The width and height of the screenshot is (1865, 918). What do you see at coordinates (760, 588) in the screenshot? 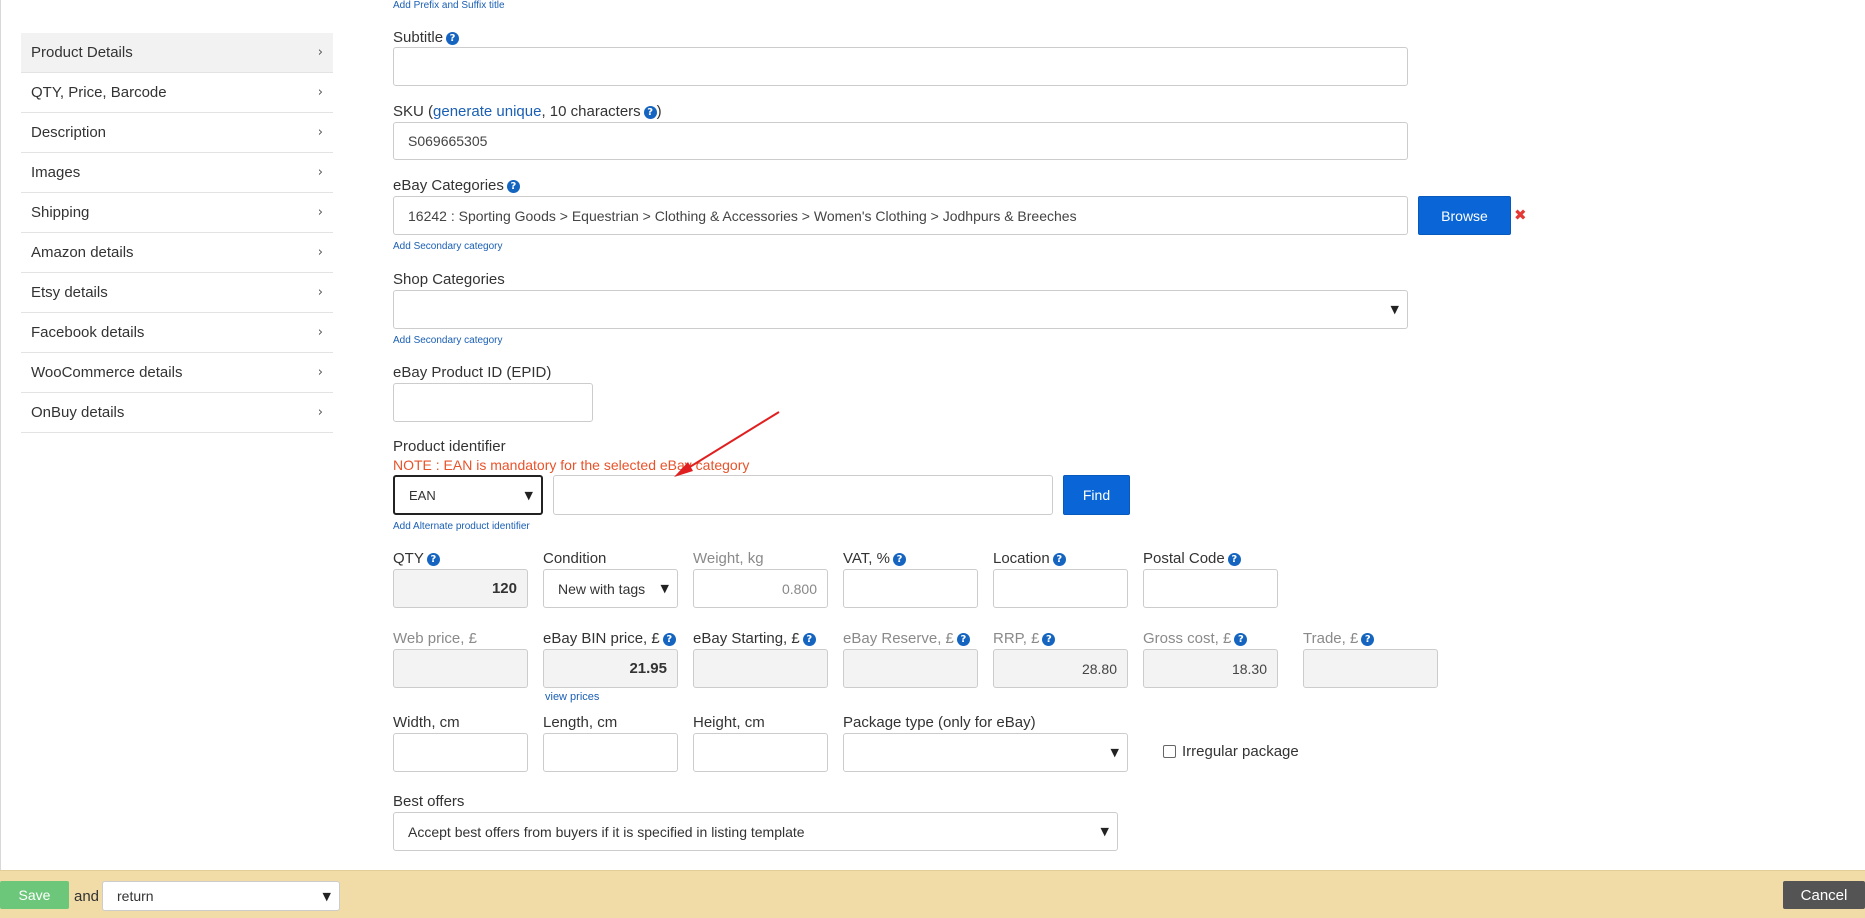
I see `weight-input: 0.800` at bounding box center [760, 588].